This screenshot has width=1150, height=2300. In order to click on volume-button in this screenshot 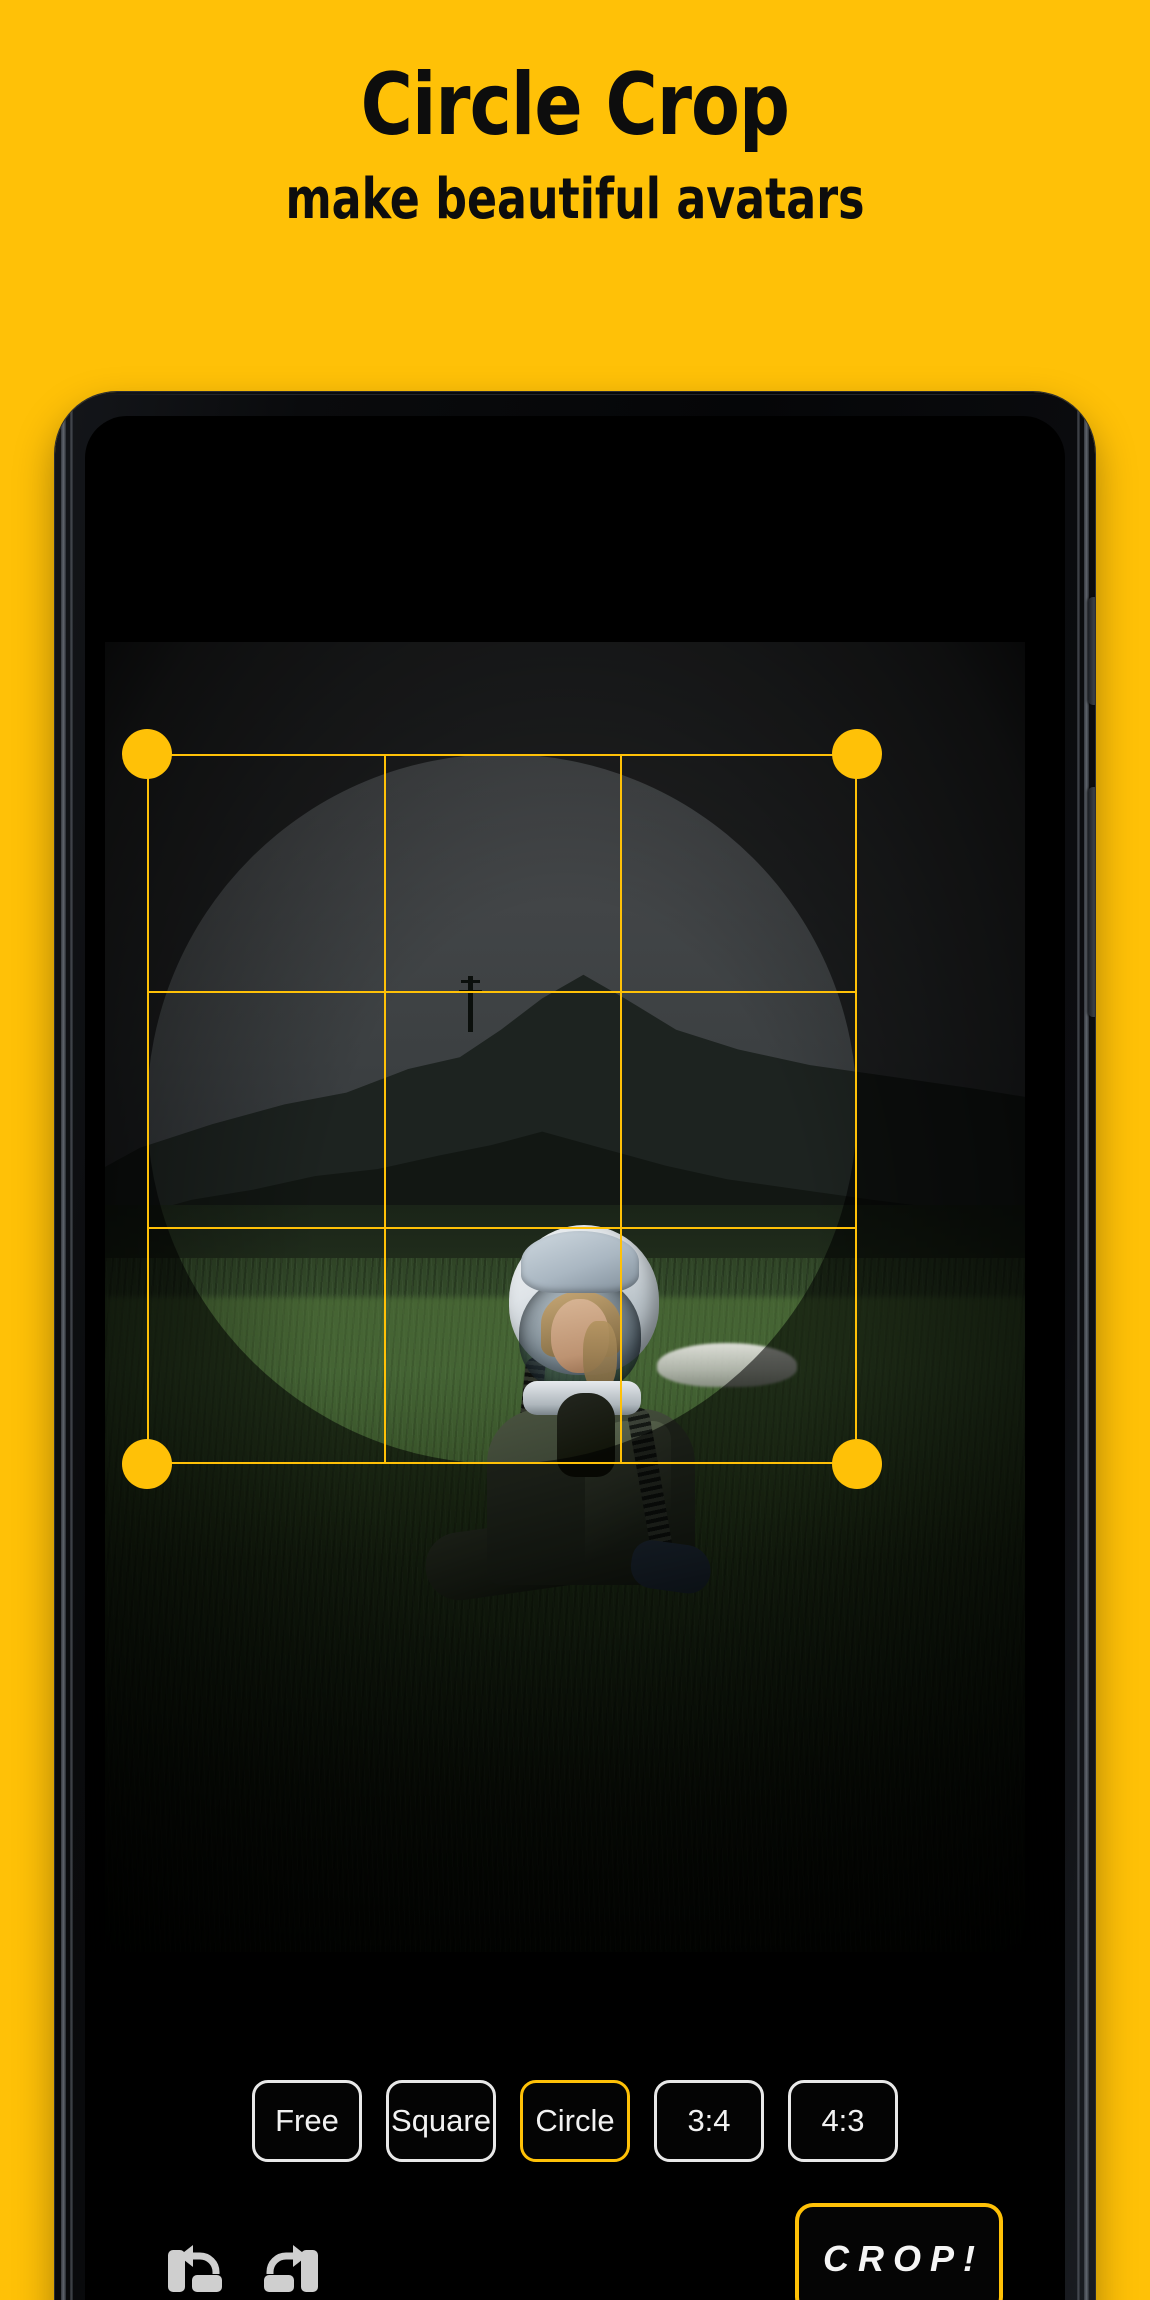, I will do `click(1091, 651)`.